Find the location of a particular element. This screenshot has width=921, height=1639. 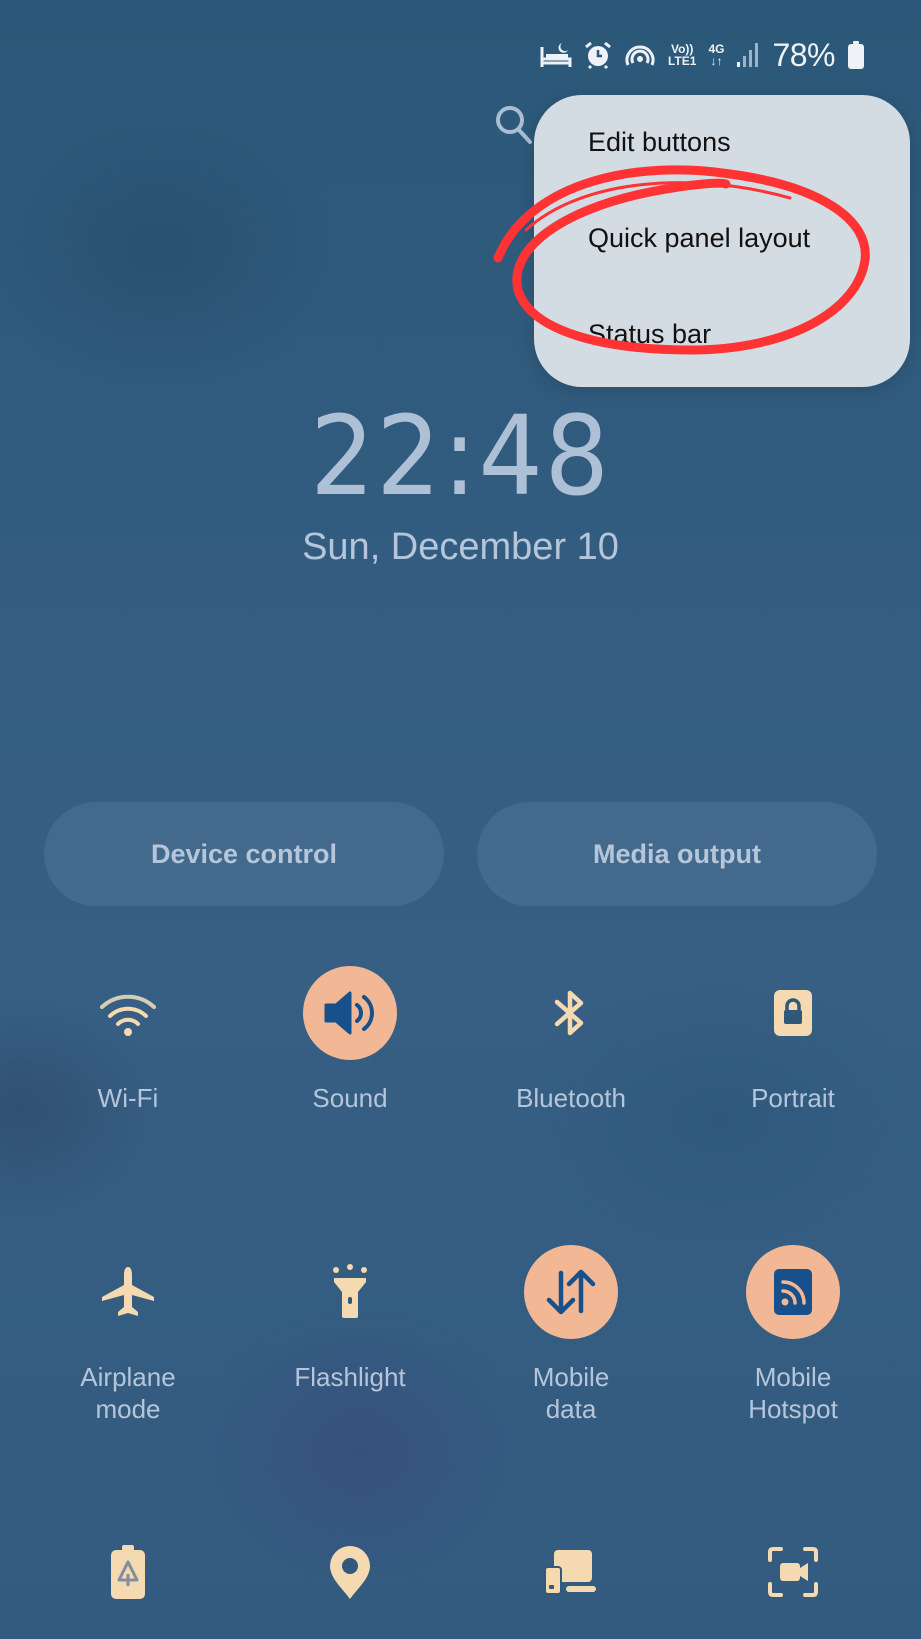

mobile-data-icon is located at coordinates (571, 1292).